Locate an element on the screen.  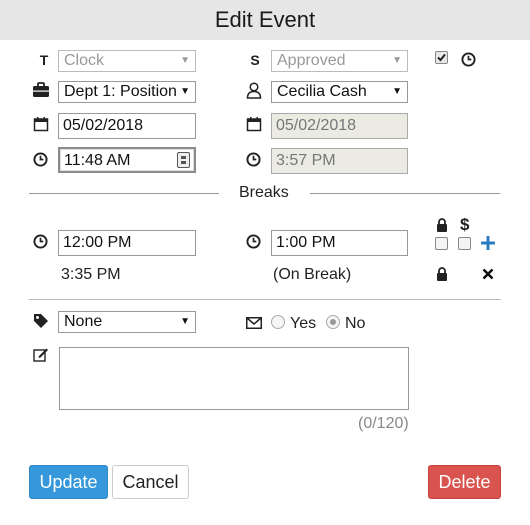
break-end-value: 1:00 PM is located at coordinates (306, 242).